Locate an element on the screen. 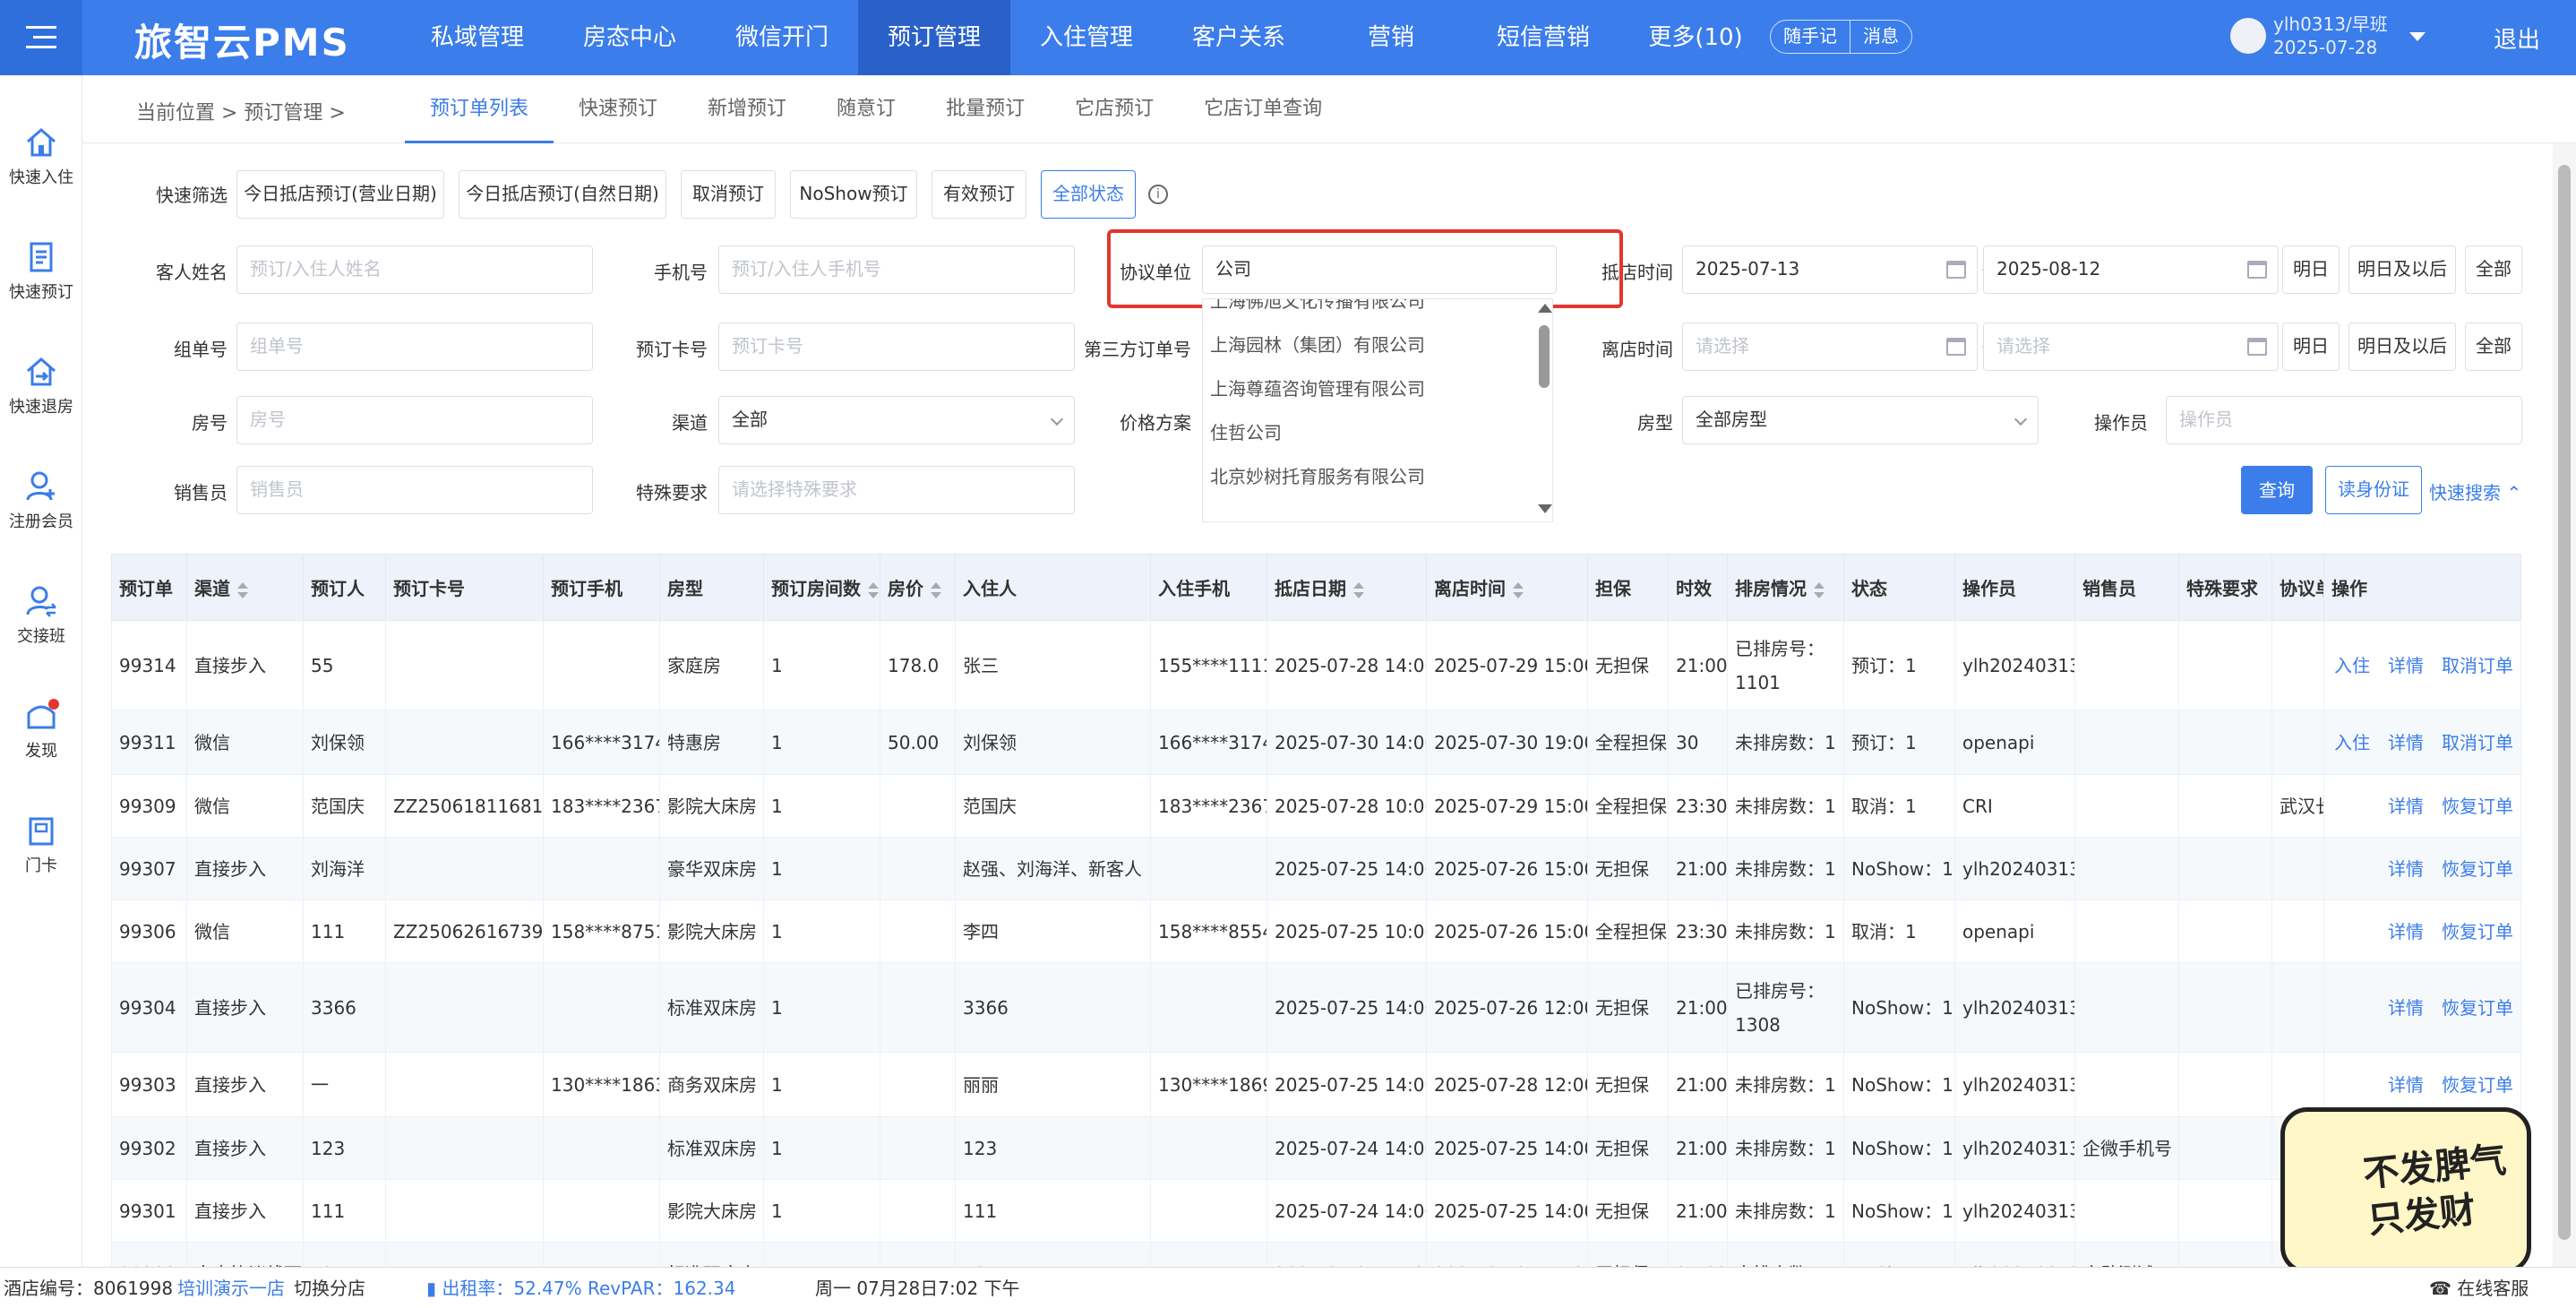 The width and height of the screenshot is (2576, 1308). nav-private-domain: 私域管理 is located at coordinates (477, 37).